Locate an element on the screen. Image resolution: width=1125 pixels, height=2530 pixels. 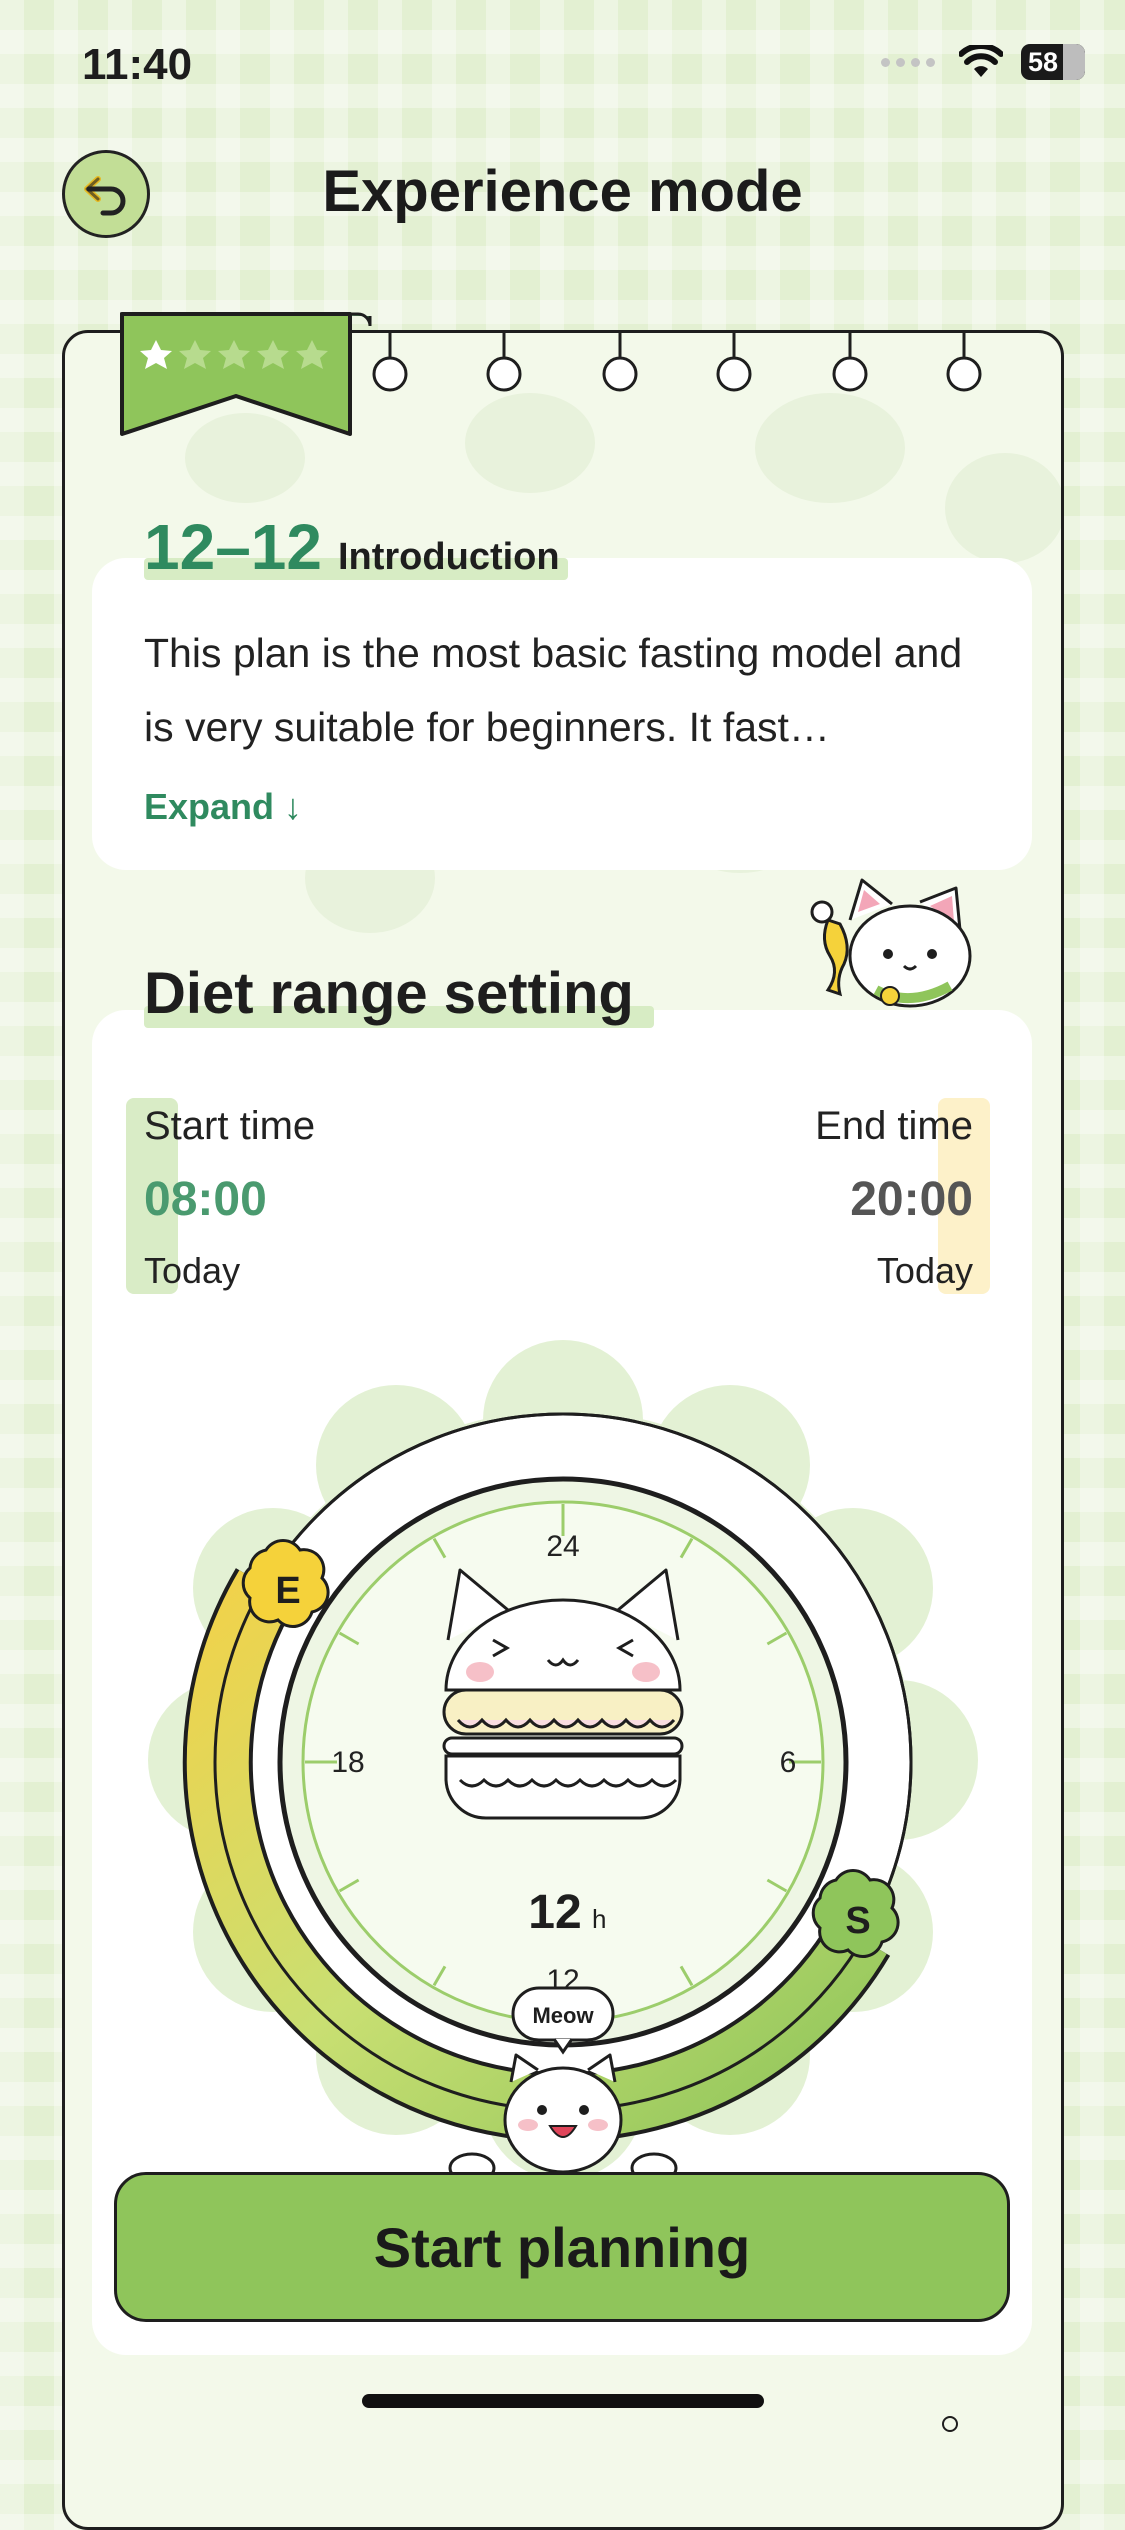
dial-label-18: 18 is located at coordinates (347, 1762).